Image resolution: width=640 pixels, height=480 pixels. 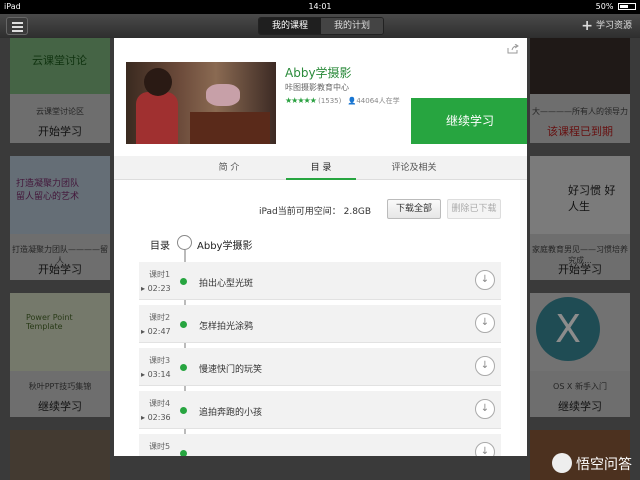 I want to click on course-plan-switch: 我的课程 我的计划, so click(x=321, y=26).